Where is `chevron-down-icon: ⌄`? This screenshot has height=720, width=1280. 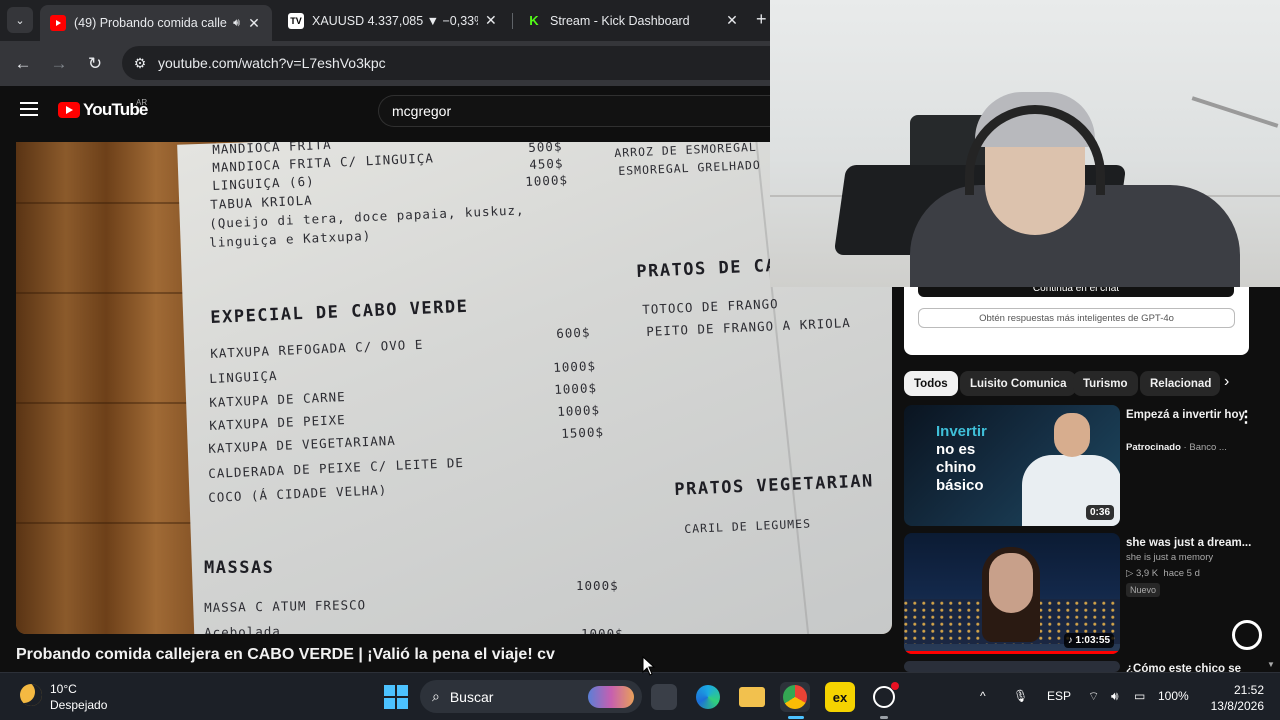
chevron-down-icon: ⌄ is located at coordinates (20, 20).